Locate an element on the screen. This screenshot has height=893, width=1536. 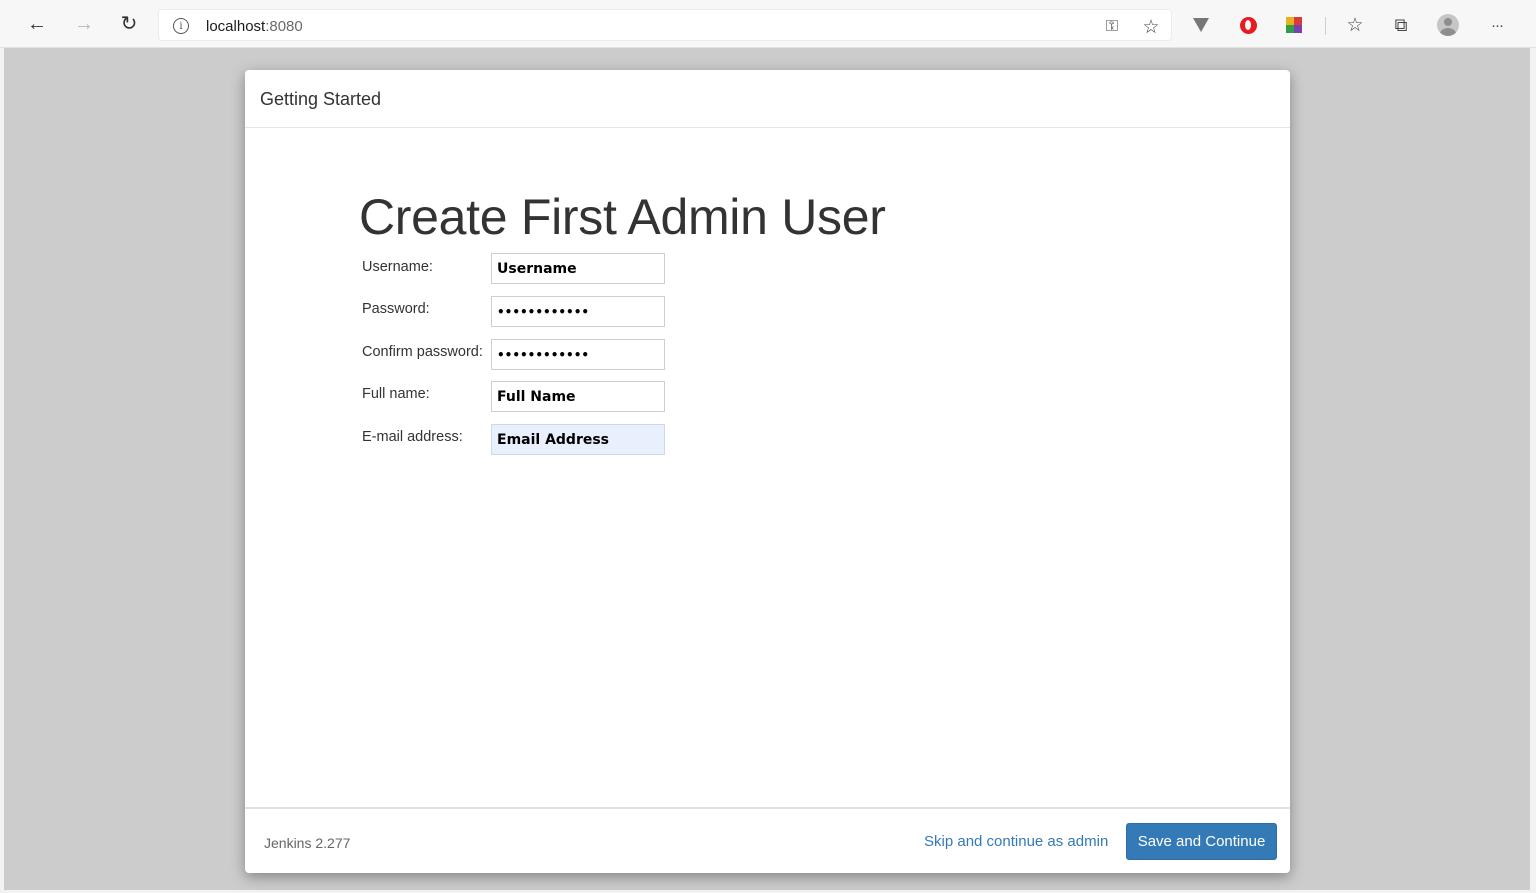
skip-continue-as-admin-link: Skip and continue as admin is located at coordinates (1016, 841).